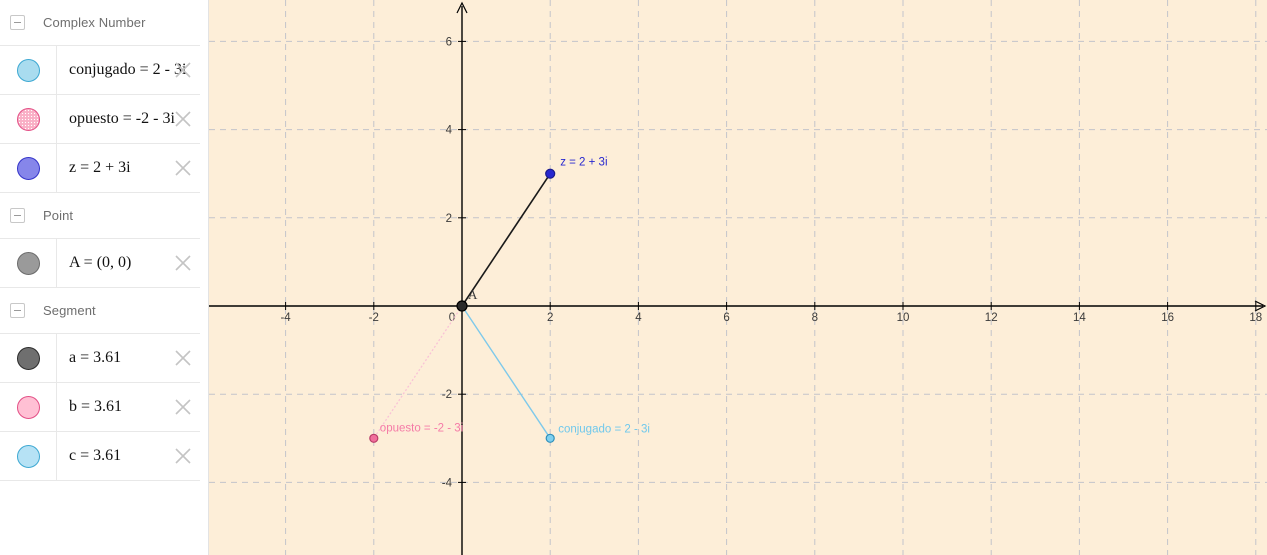 This screenshot has width=1267, height=555. What do you see at coordinates (1255, 318) in the screenshot?
I see `x-tick-label: 18` at bounding box center [1255, 318].